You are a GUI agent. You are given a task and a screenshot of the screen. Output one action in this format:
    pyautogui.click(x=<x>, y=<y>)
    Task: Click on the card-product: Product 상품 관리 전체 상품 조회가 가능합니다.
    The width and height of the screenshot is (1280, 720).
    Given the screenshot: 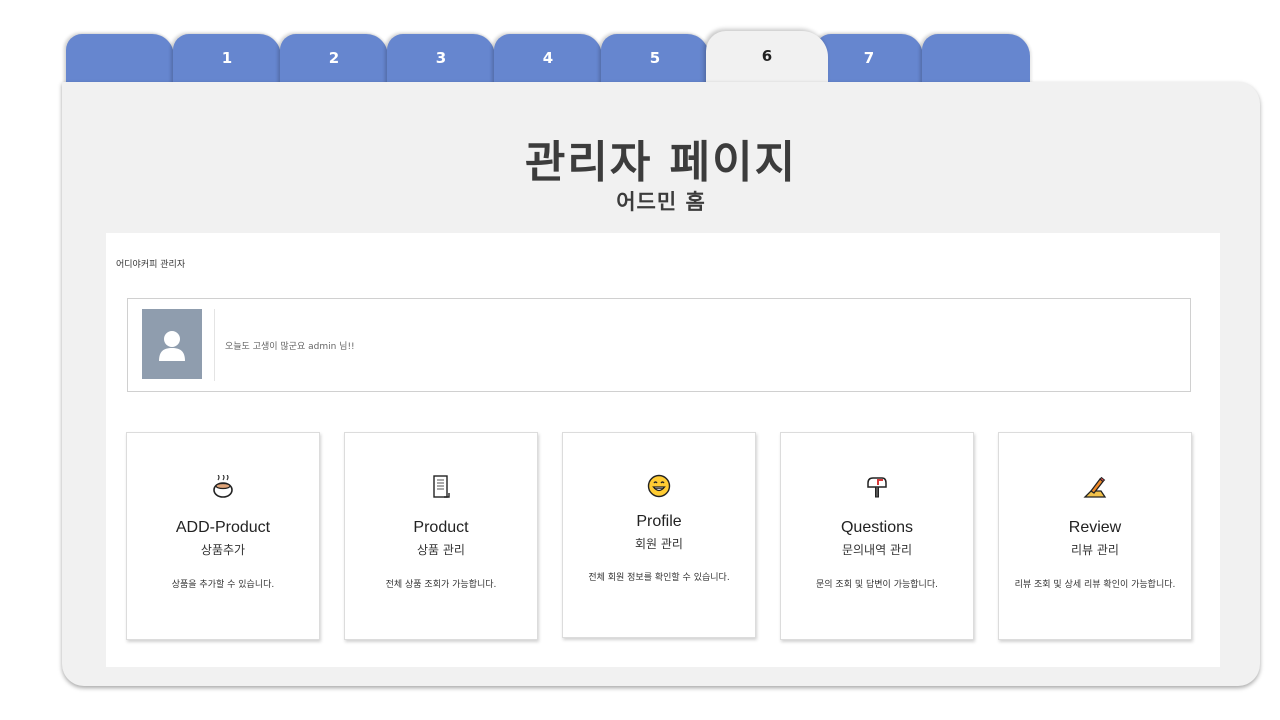 What is the action you would take?
    pyautogui.click(x=441, y=536)
    